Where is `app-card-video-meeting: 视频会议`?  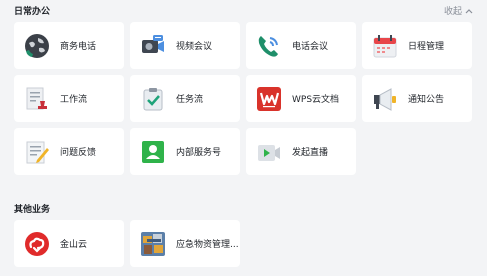
app-card-video-meeting: 视频会议 is located at coordinates (185, 45).